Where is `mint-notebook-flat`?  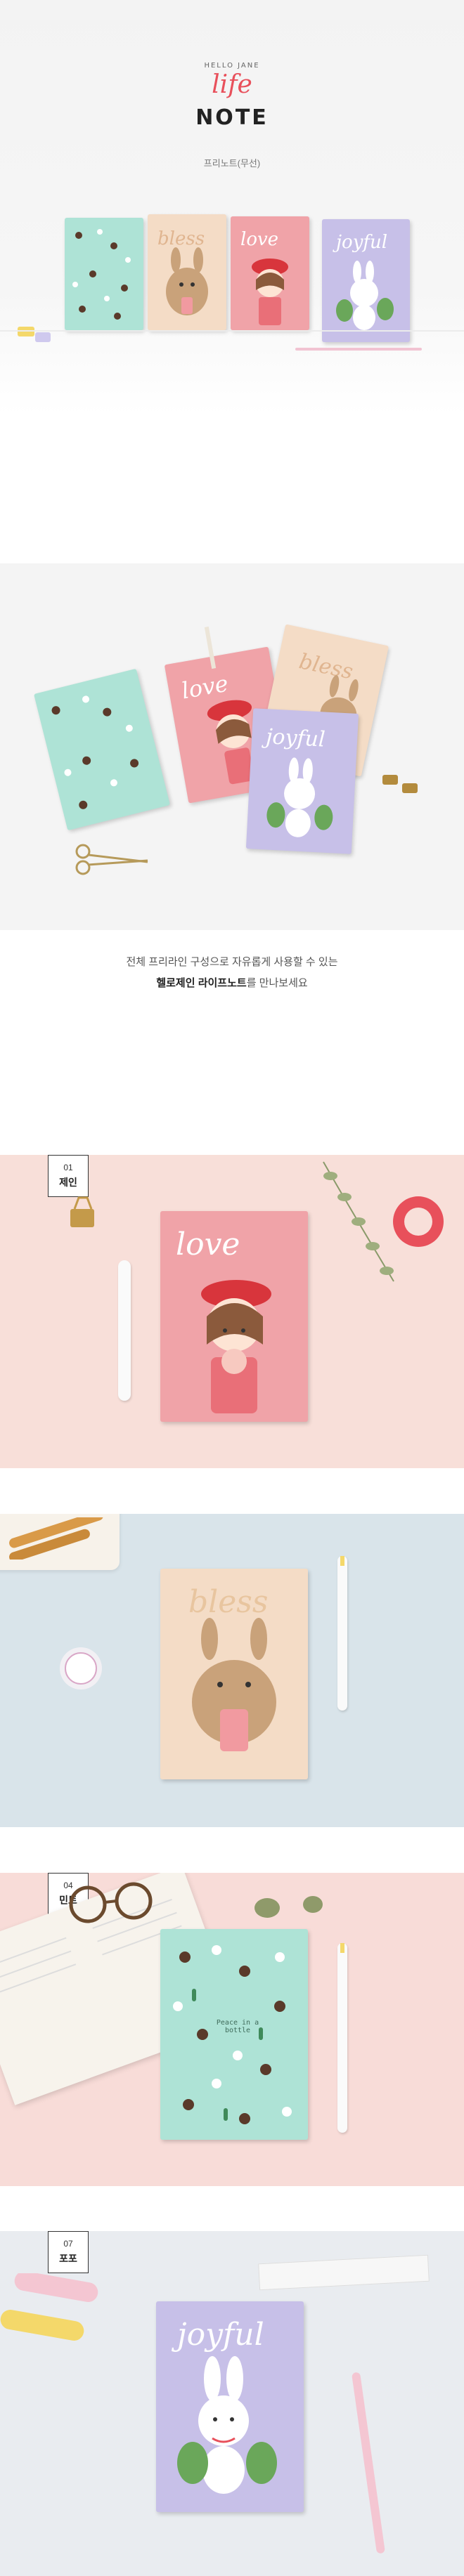
mint-notebook-flat is located at coordinates (102, 749).